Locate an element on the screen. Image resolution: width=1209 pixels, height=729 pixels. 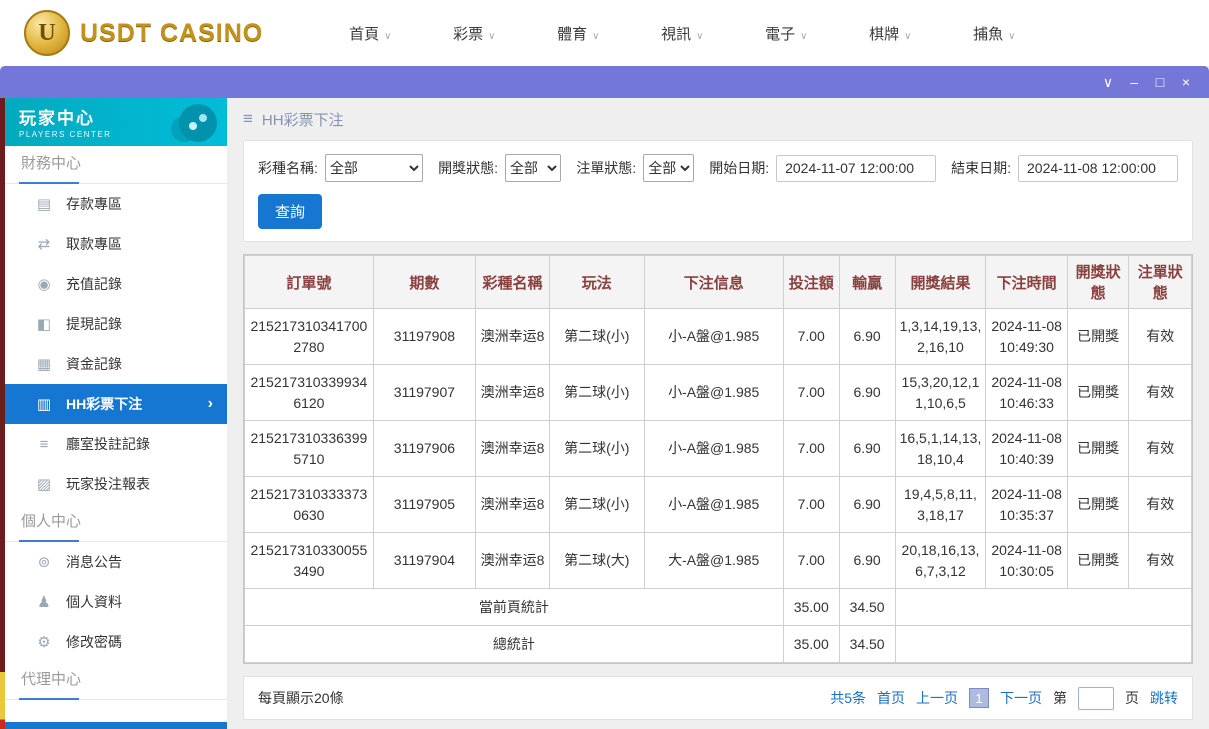
chevron-right-icon: › is located at coordinates (210, 403).